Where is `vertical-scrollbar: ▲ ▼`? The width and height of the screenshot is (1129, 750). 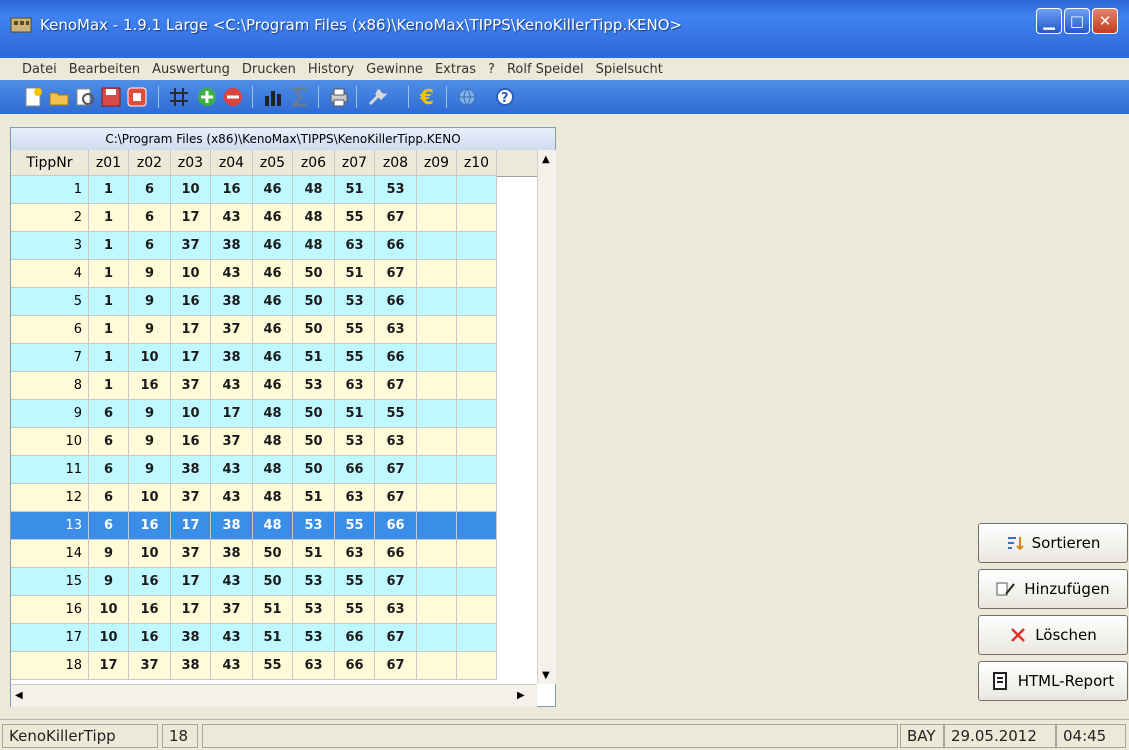
vertical-scrollbar: ▲ ▼ is located at coordinates (546, 417).